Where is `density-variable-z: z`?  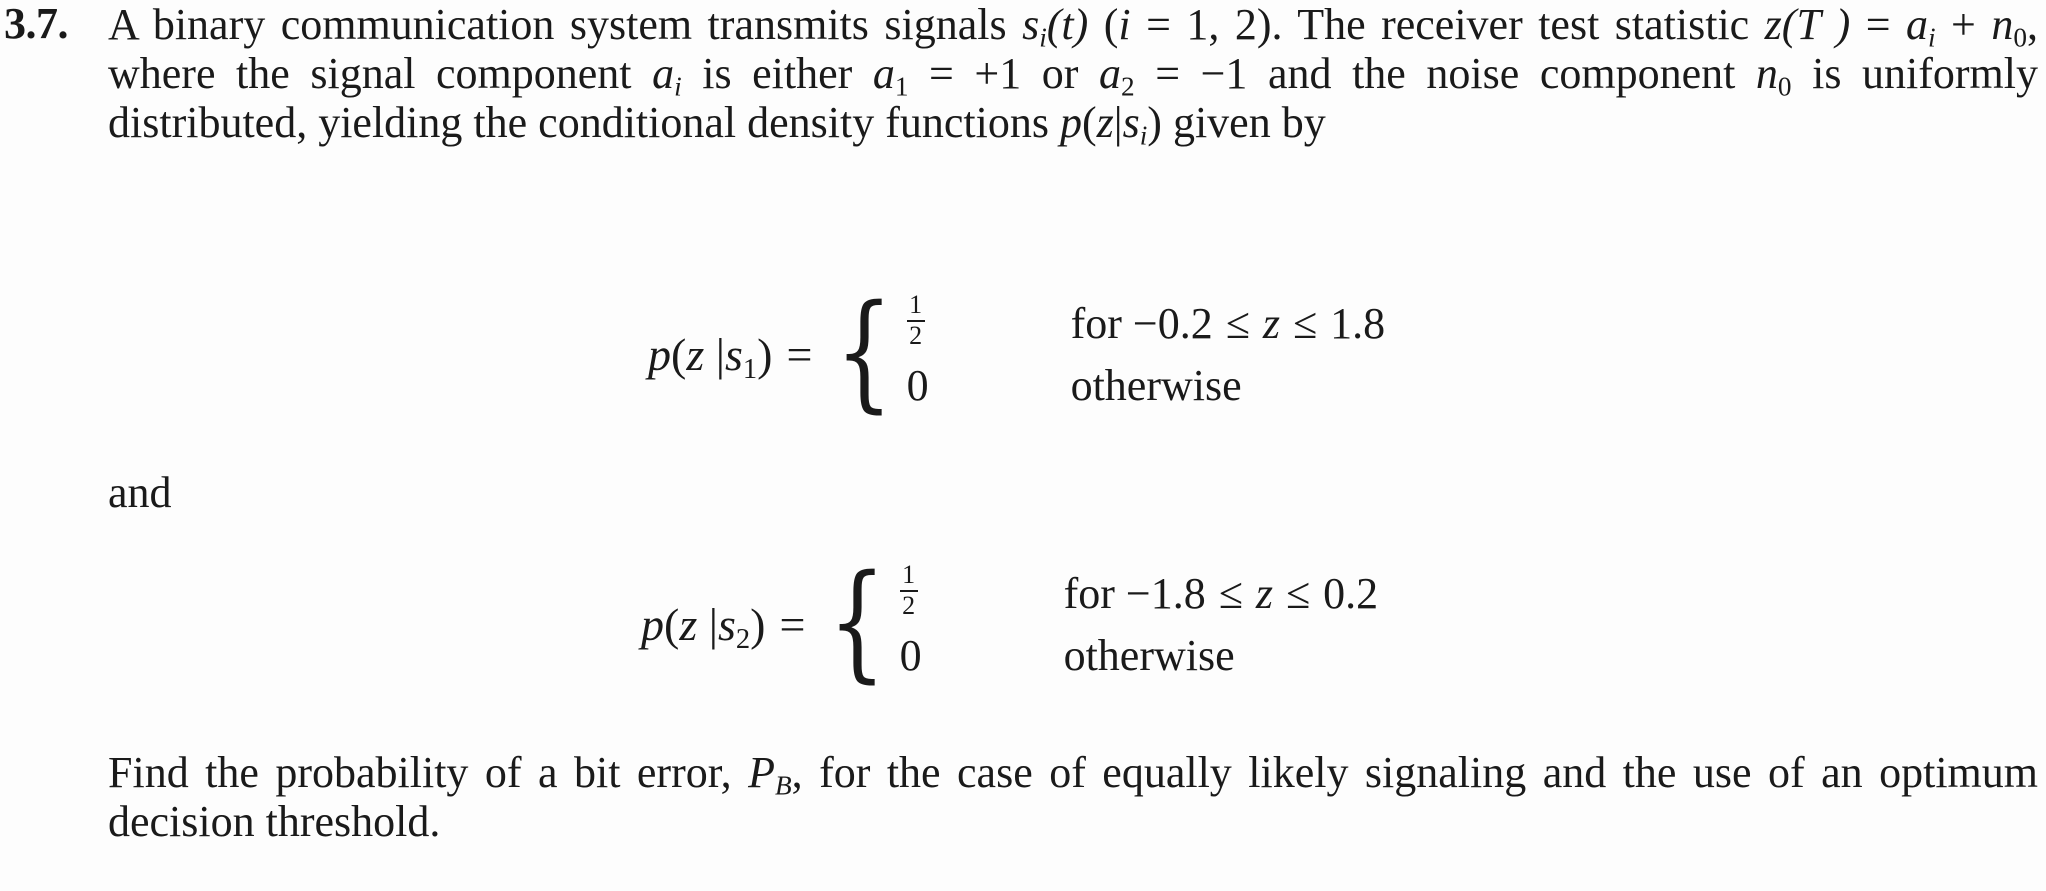 density-variable-z: z is located at coordinates (1105, 122).